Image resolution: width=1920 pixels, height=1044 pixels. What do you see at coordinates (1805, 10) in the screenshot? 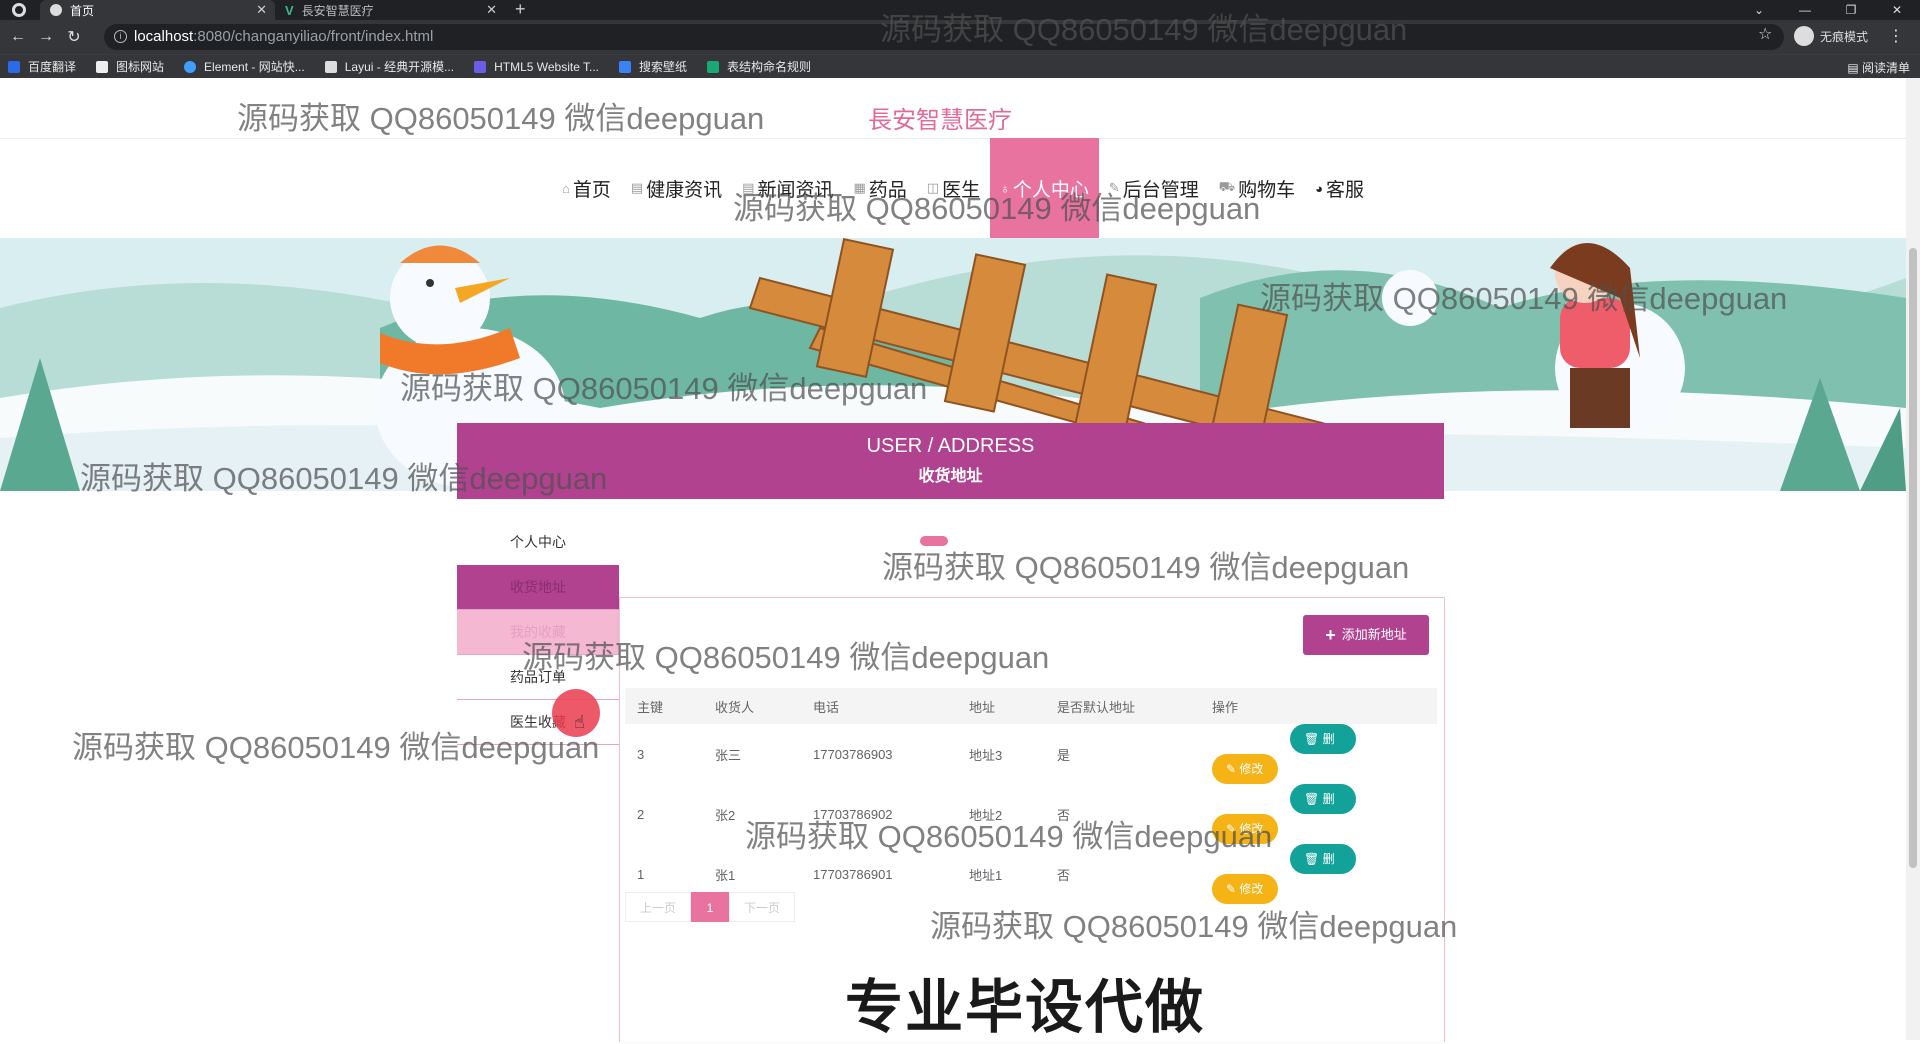
I see `minimize-icon: —` at bounding box center [1805, 10].